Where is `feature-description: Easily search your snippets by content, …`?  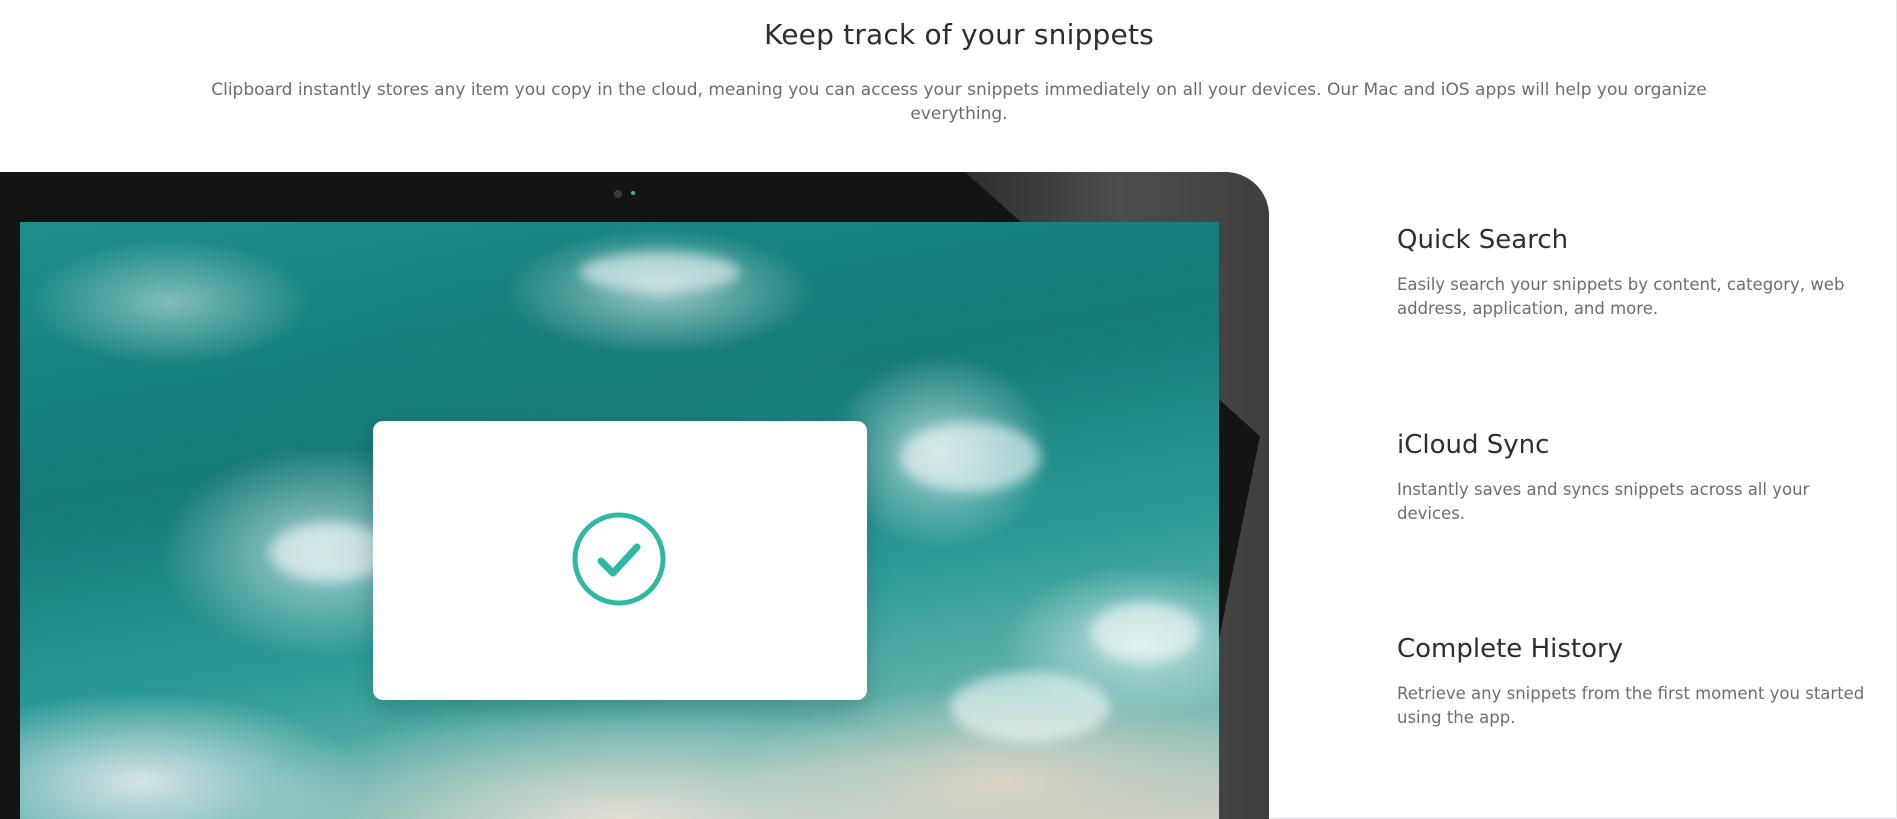
feature-description: Easily search your snippets by content, … is located at coordinates (1621, 296).